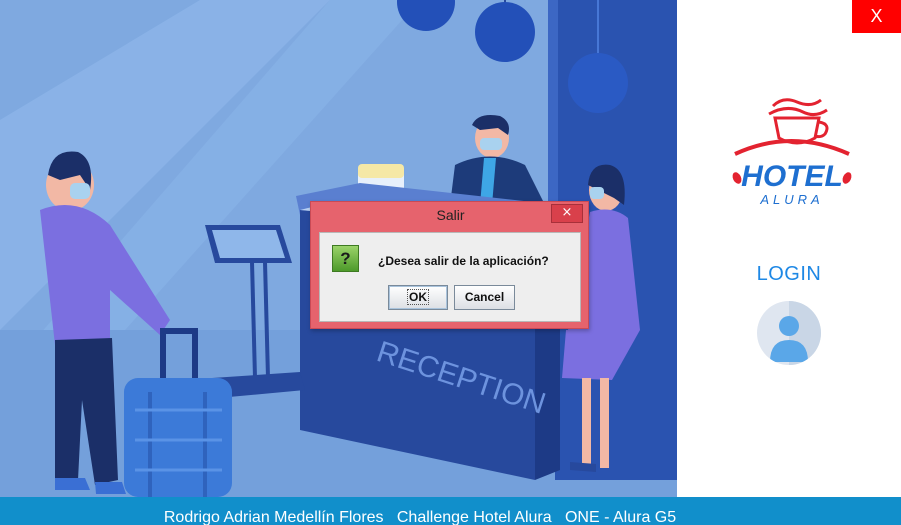 The width and height of the screenshot is (901, 525). I want to click on ok-button: OK, so click(418, 297).